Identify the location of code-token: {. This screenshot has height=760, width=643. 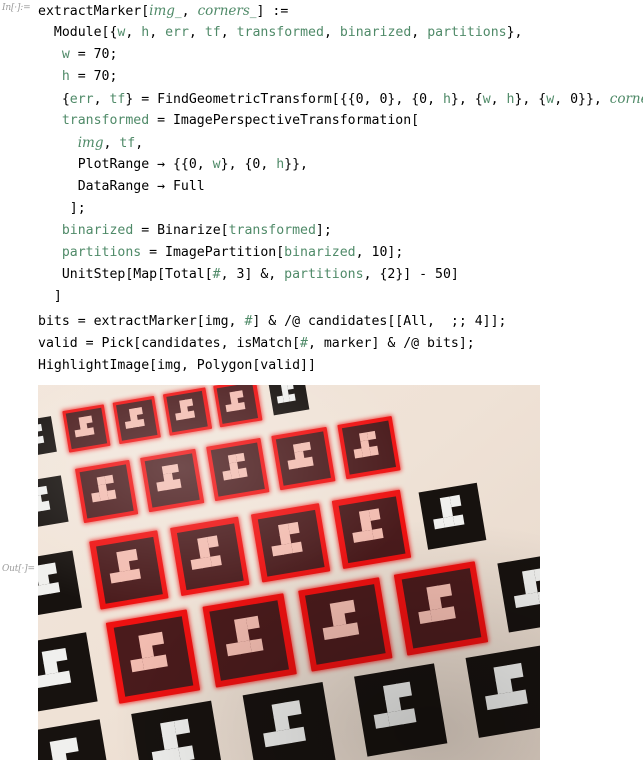
(54, 99).